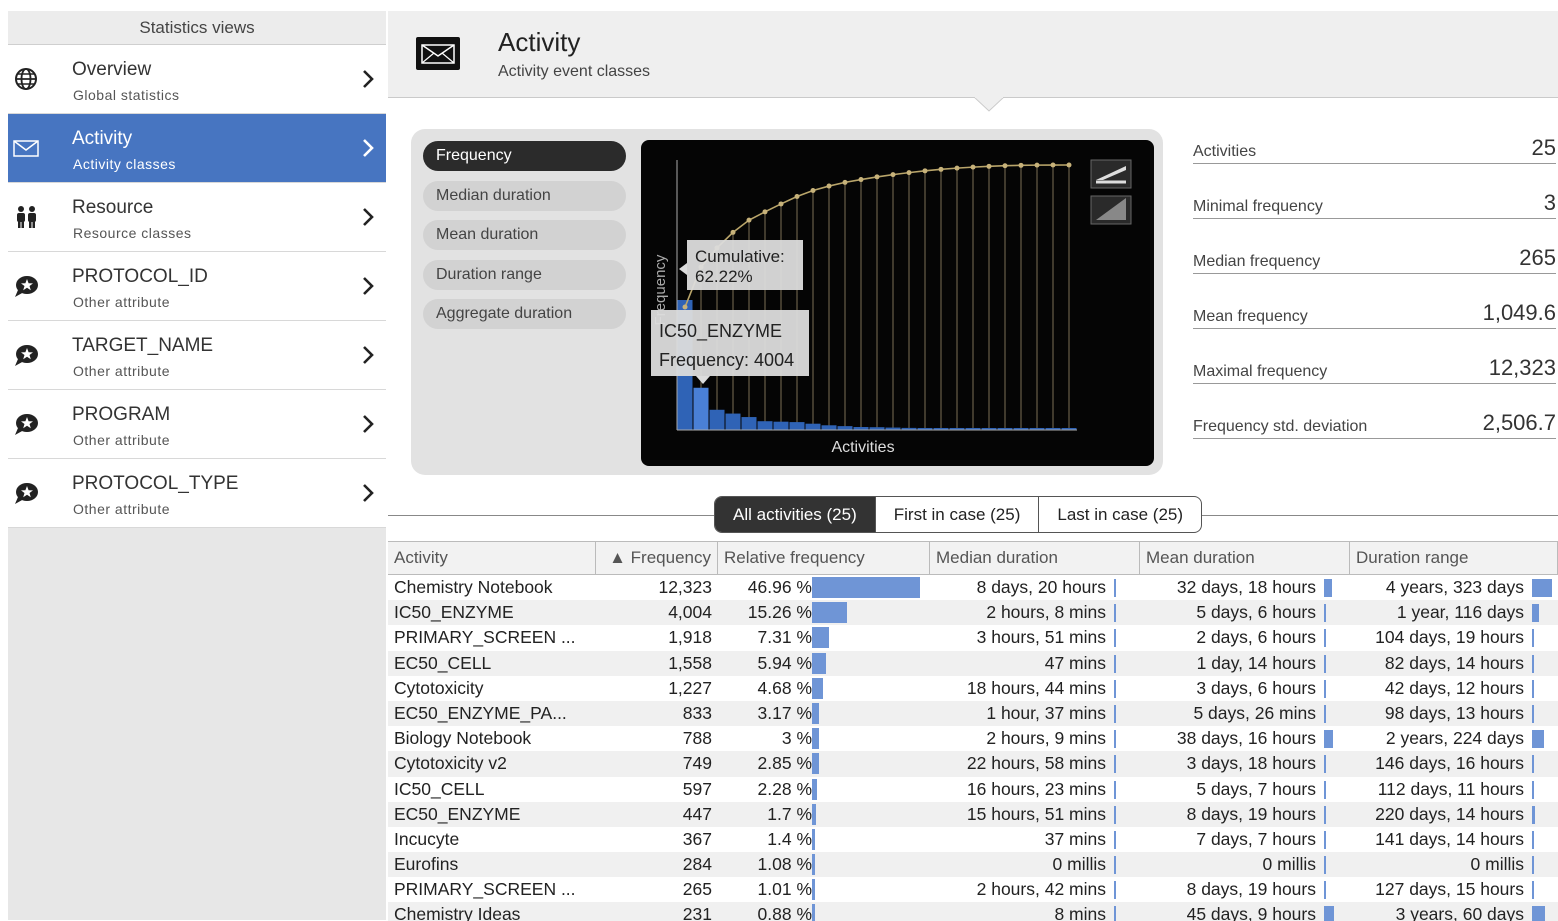 The image size is (1558, 921). What do you see at coordinates (1120, 514) in the screenshot?
I see `tab-last-in-case: Last in case (25)` at bounding box center [1120, 514].